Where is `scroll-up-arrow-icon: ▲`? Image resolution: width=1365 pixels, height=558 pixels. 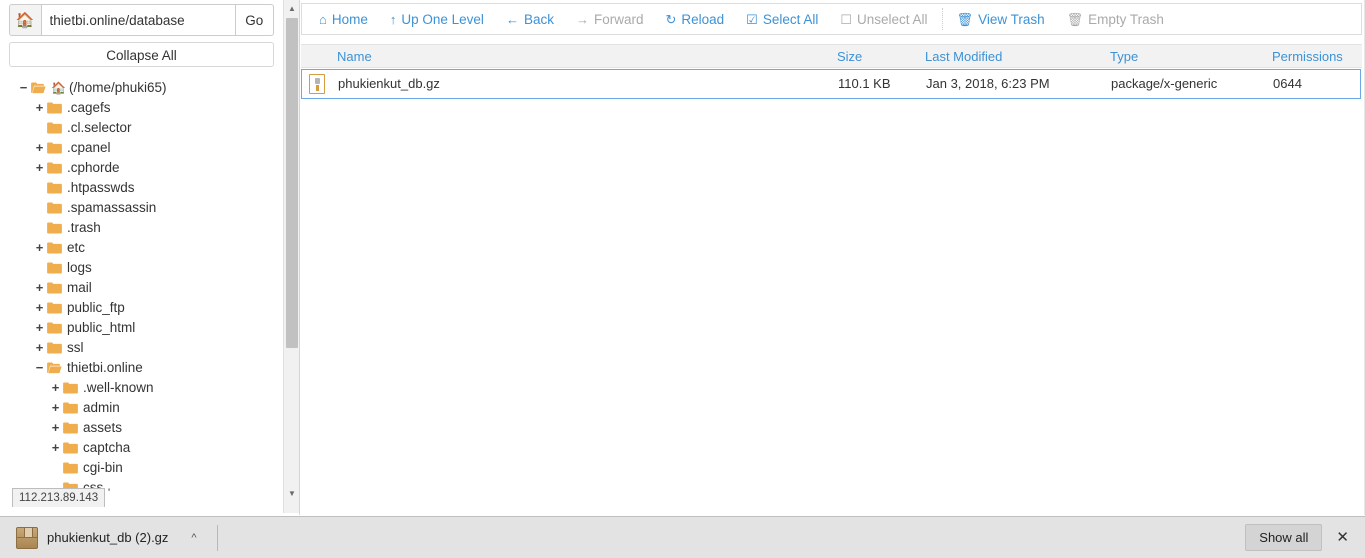 scroll-up-arrow-icon: ▲ is located at coordinates (292, 8).